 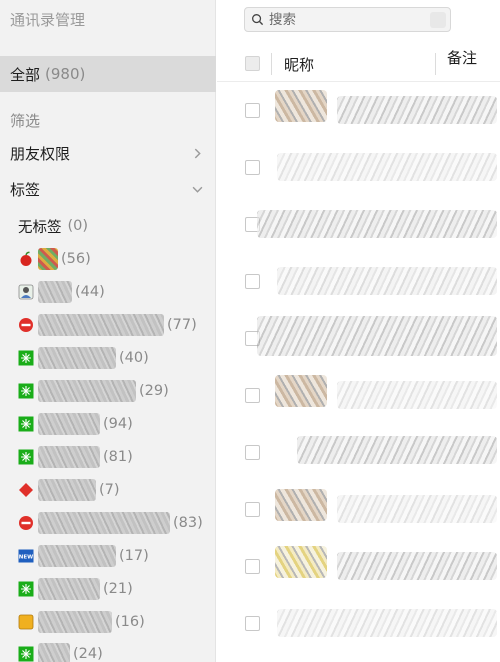 What do you see at coordinates (26, 259) in the screenshot?
I see `apple-icon` at bounding box center [26, 259].